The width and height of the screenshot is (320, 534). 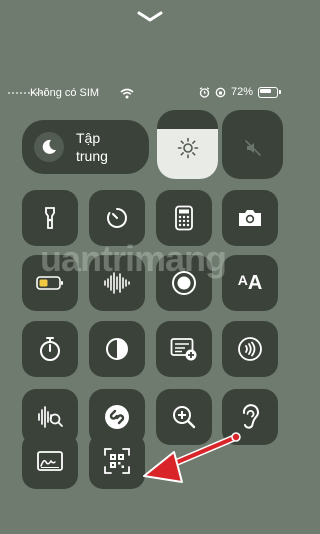 I want to click on timer-icon, so click(x=117, y=218).